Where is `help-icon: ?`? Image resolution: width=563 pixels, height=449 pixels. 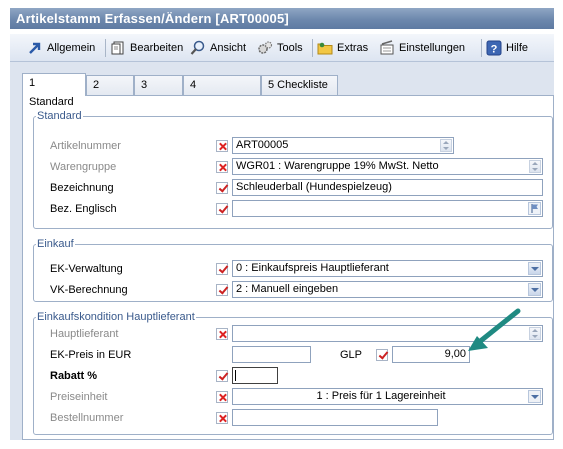
help-icon: ? is located at coordinates (494, 48).